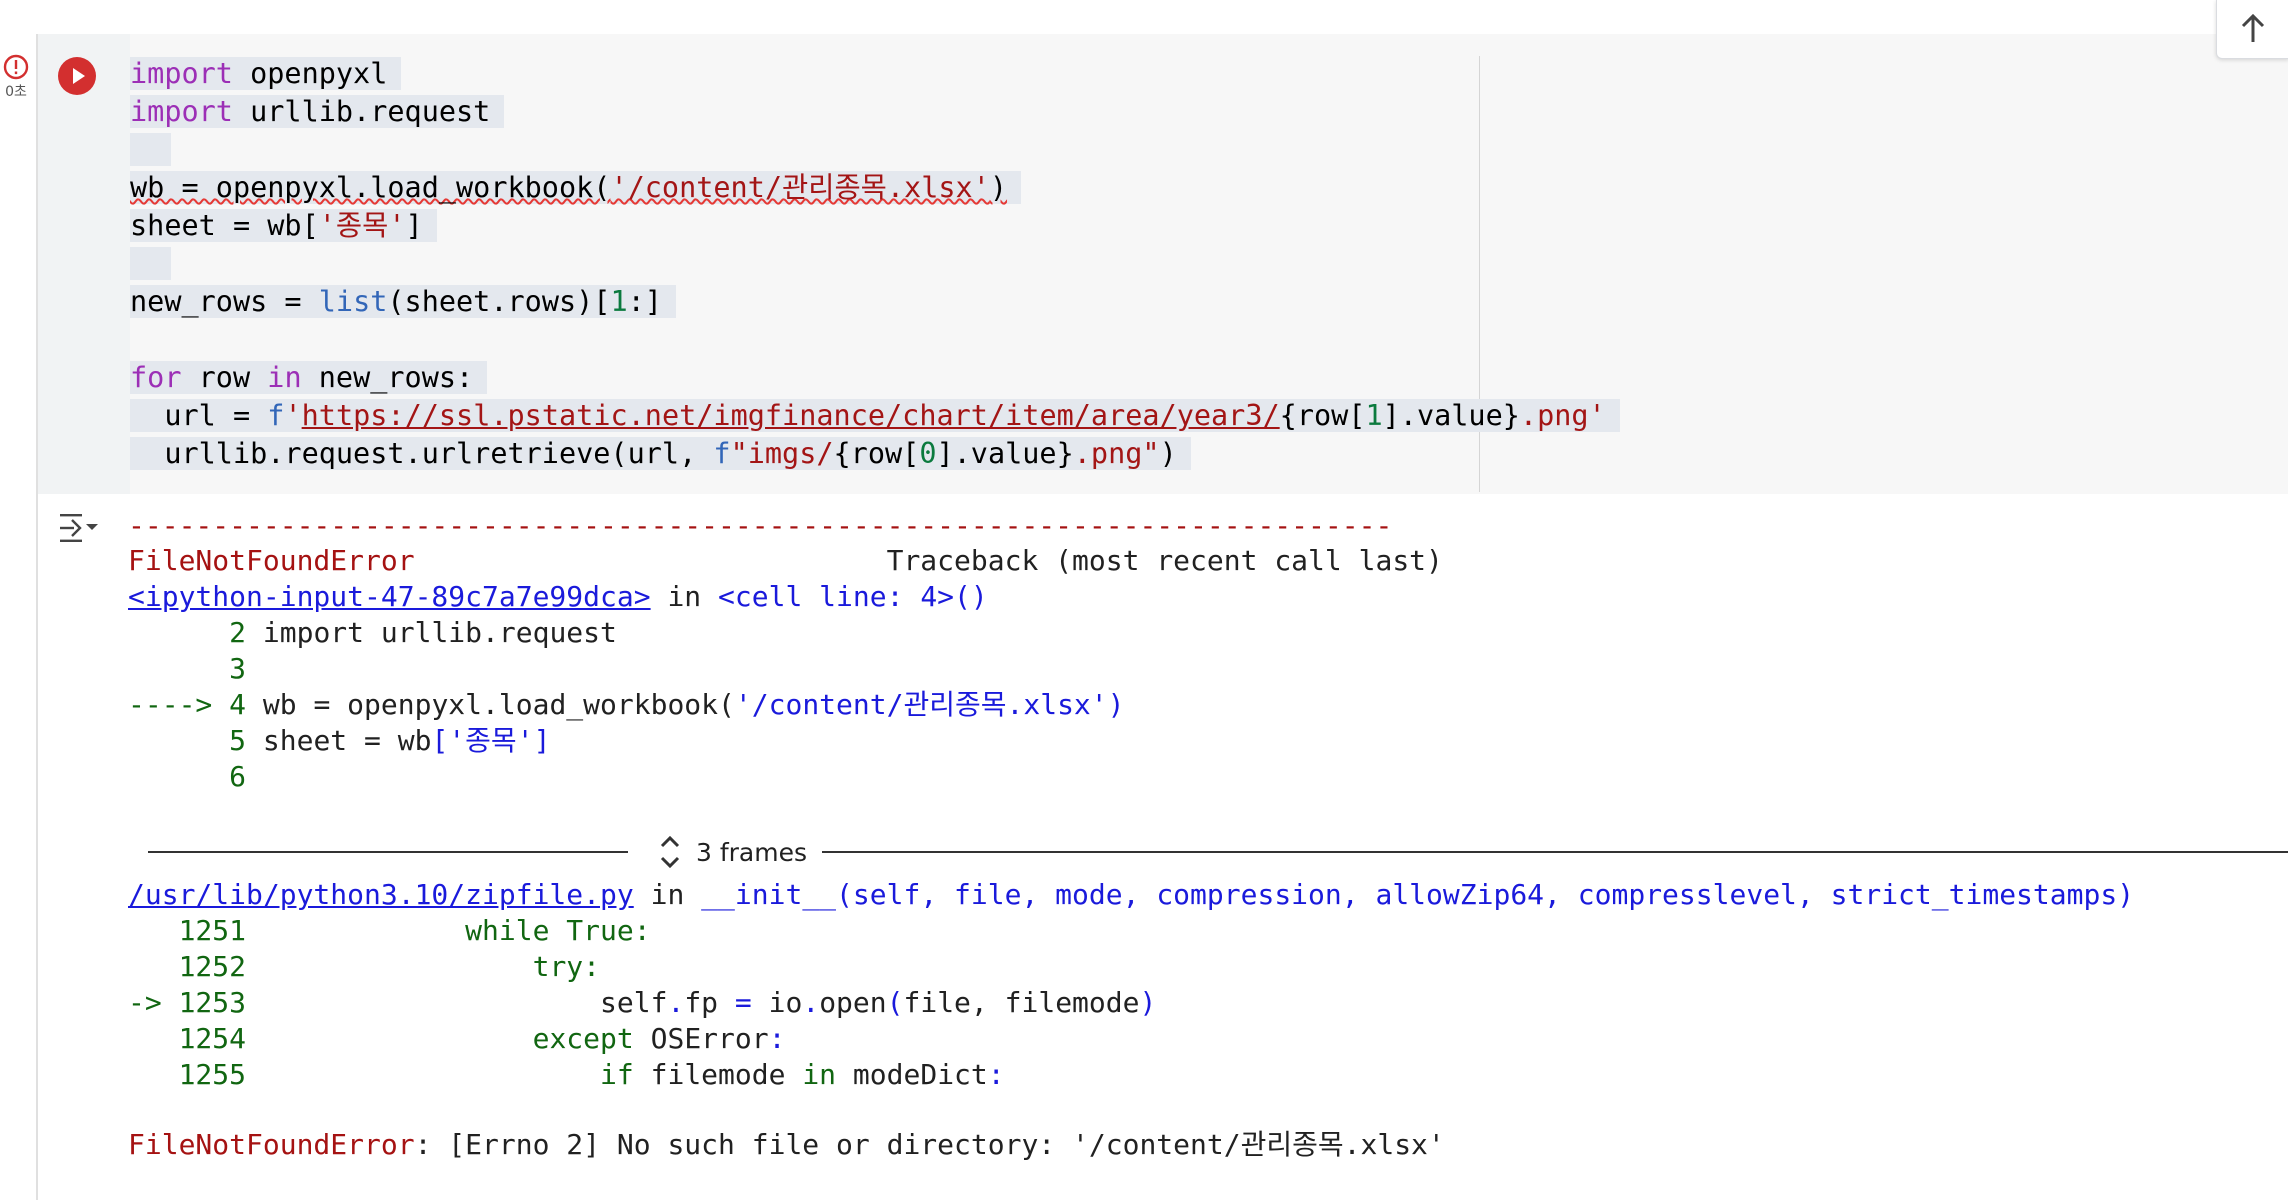  What do you see at coordinates (283, 226) in the screenshot?
I see `code-line-5: sheet = wb['종목']` at bounding box center [283, 226].